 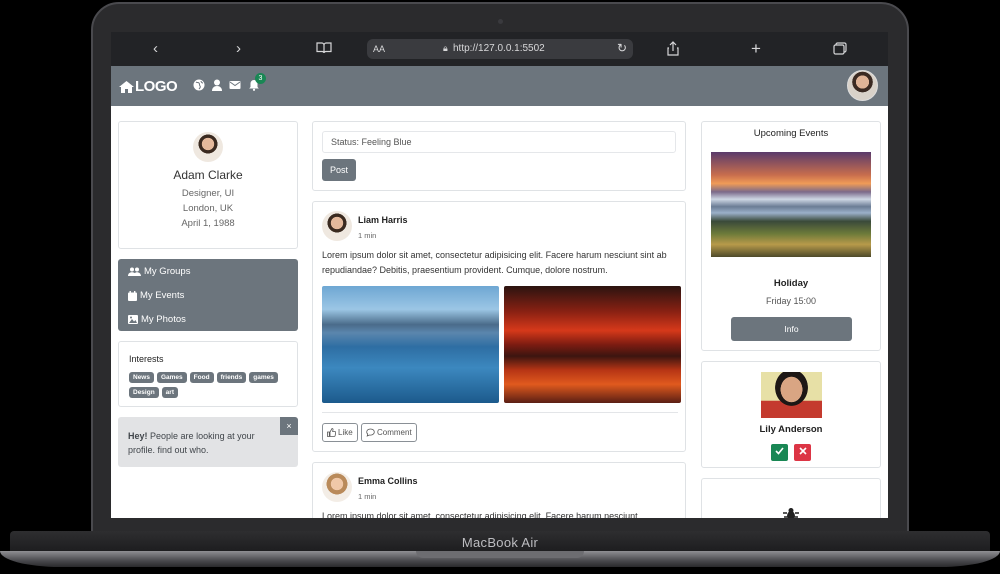 I want to click on user-icon, so click(x=217, y=85).